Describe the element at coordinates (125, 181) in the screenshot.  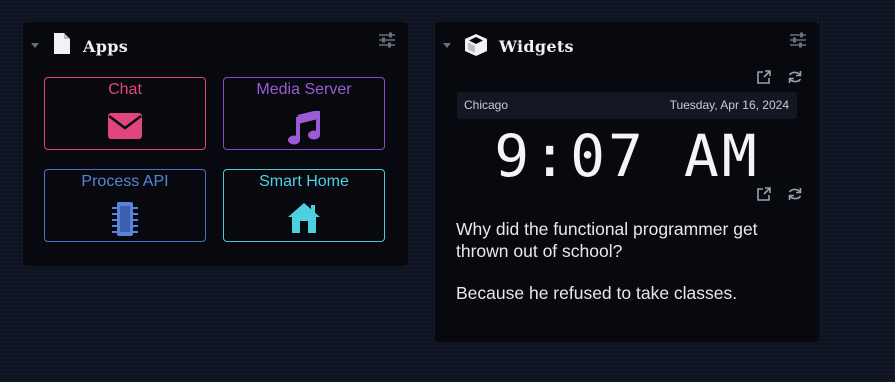
I see `app-label-process-api: Process API` at that location.